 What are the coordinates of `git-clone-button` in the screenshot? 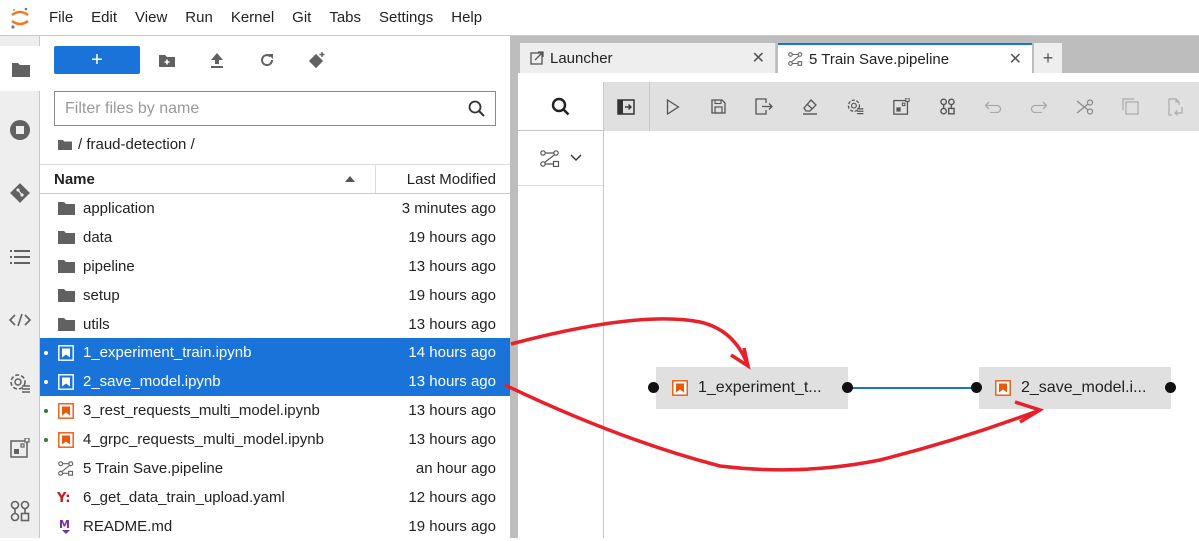 It's located at (317, 60).